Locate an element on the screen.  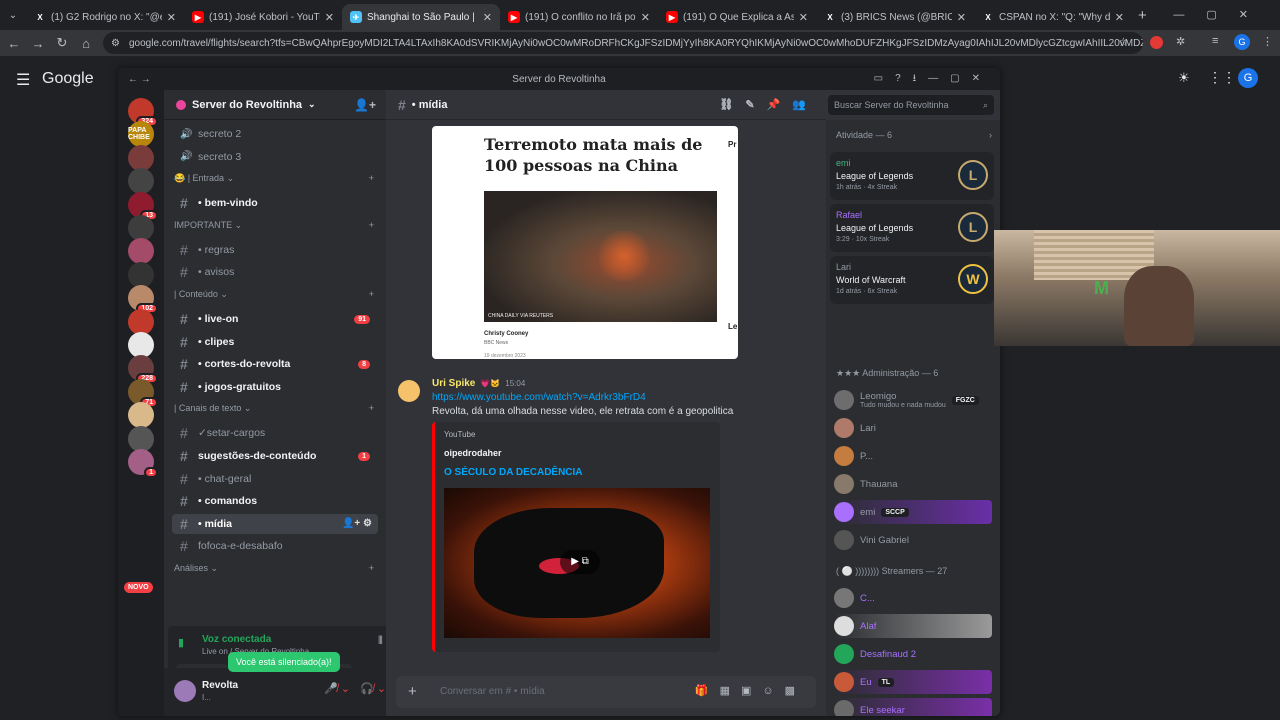
tab-search-icon: ⌄ is located at coordinates (13, 15).